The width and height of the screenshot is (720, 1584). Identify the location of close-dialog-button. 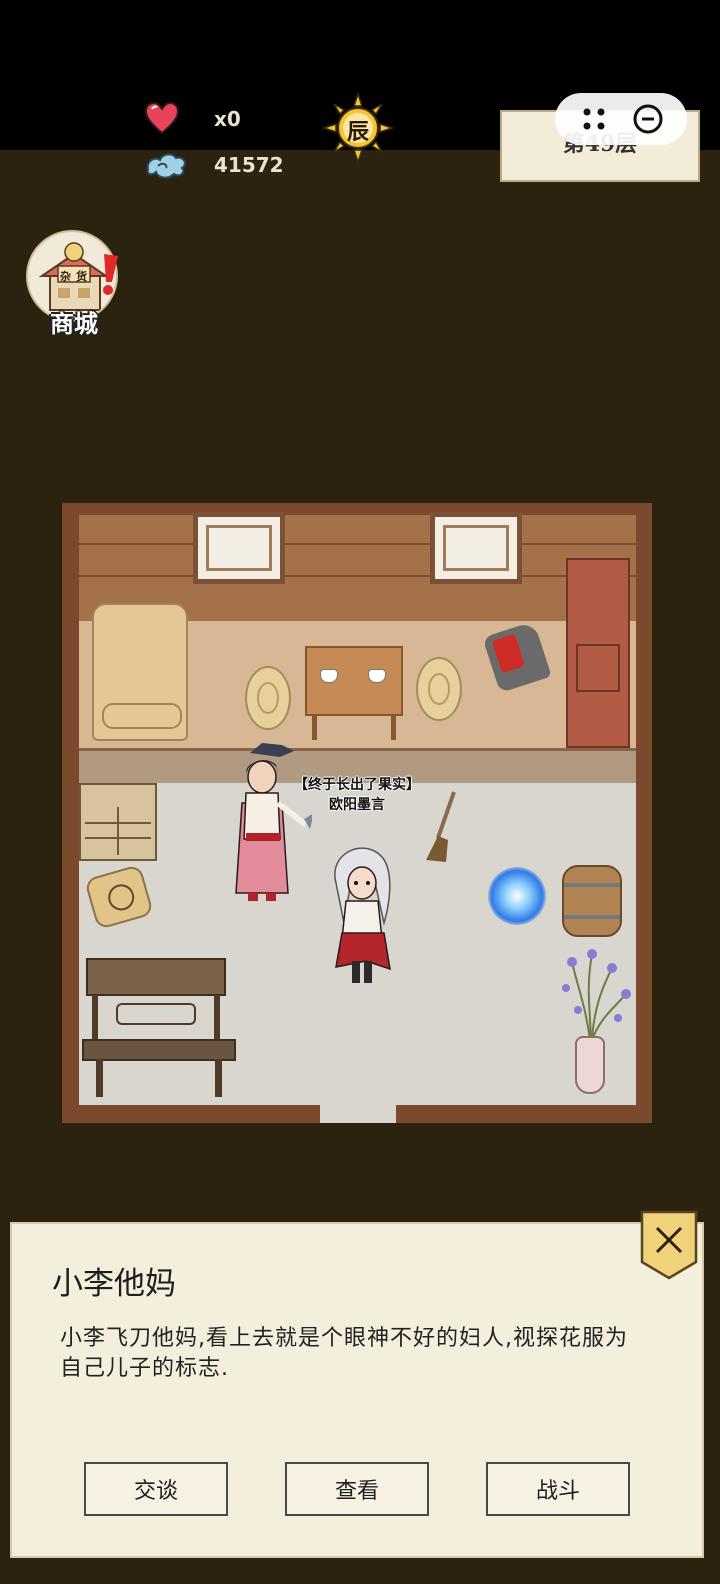
(669, 1245).